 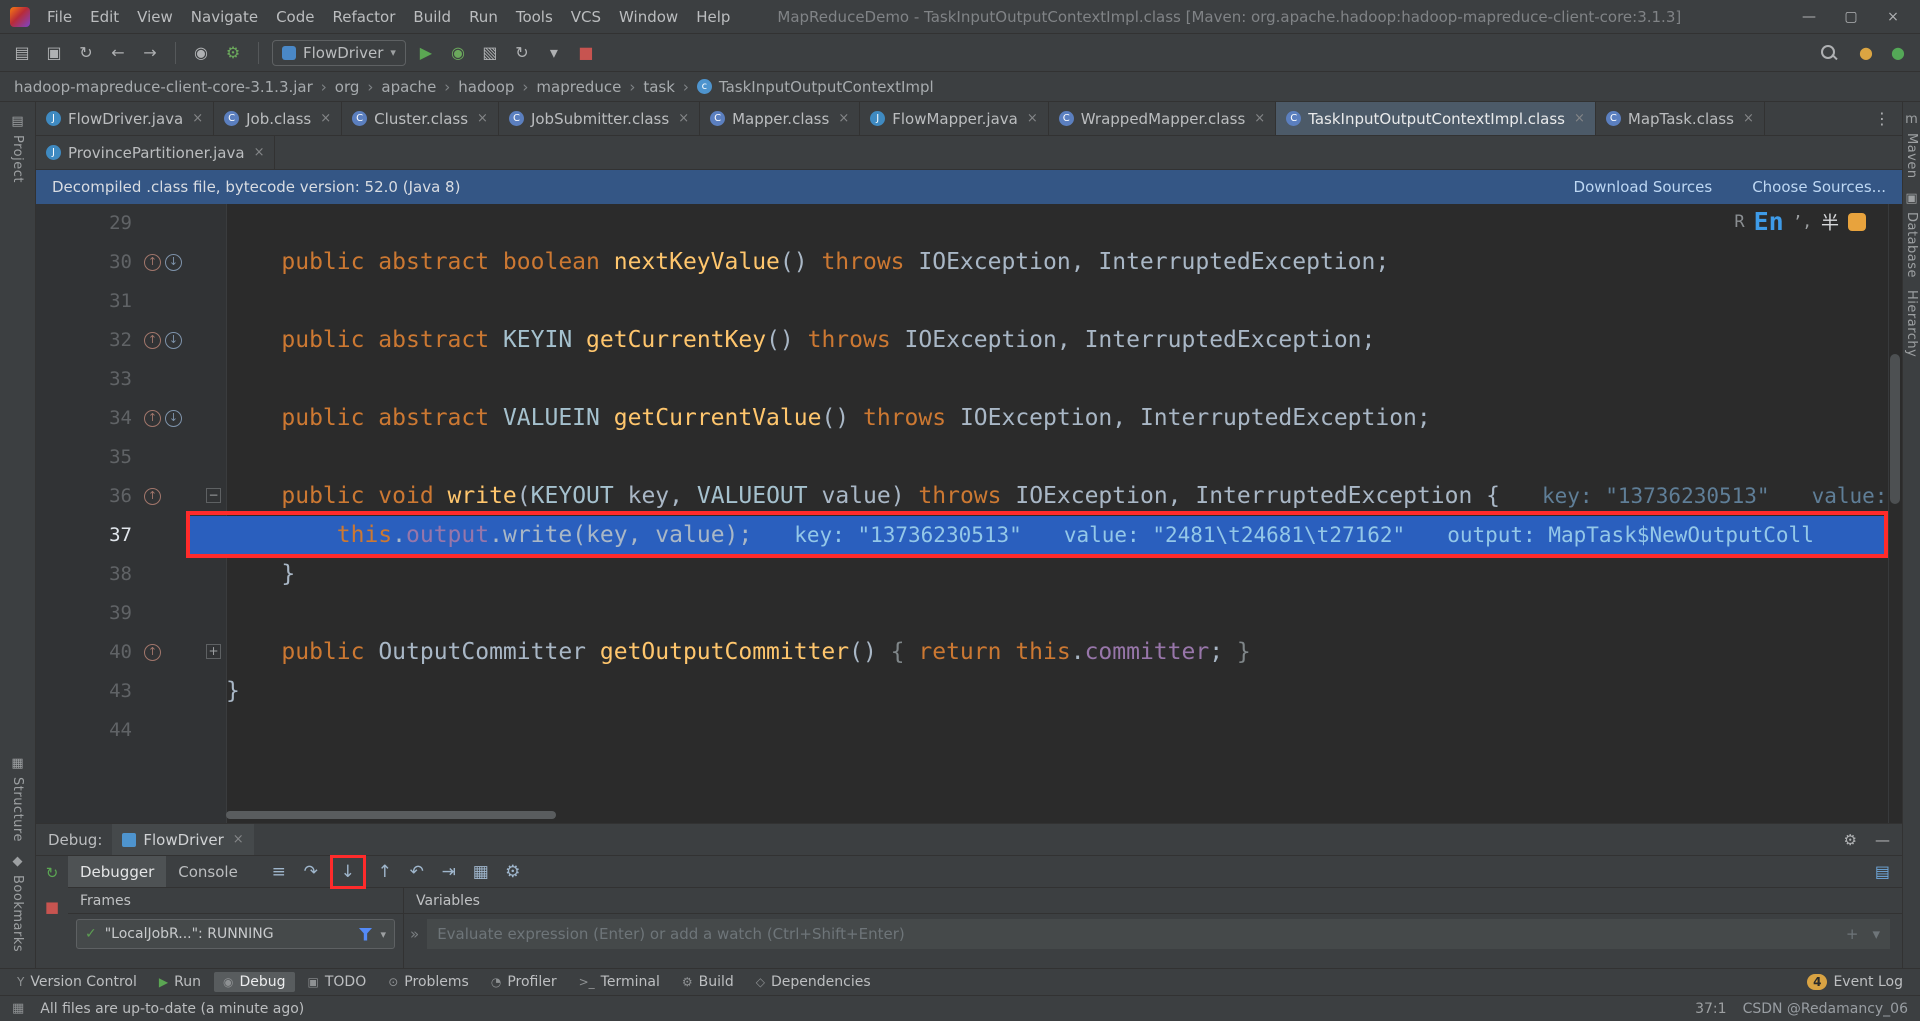 What do you see at coordinates (18, 1008) in the screenshot?
I see `tool-window-switcher-icon: ▦` at bounding box center [18, 1008].